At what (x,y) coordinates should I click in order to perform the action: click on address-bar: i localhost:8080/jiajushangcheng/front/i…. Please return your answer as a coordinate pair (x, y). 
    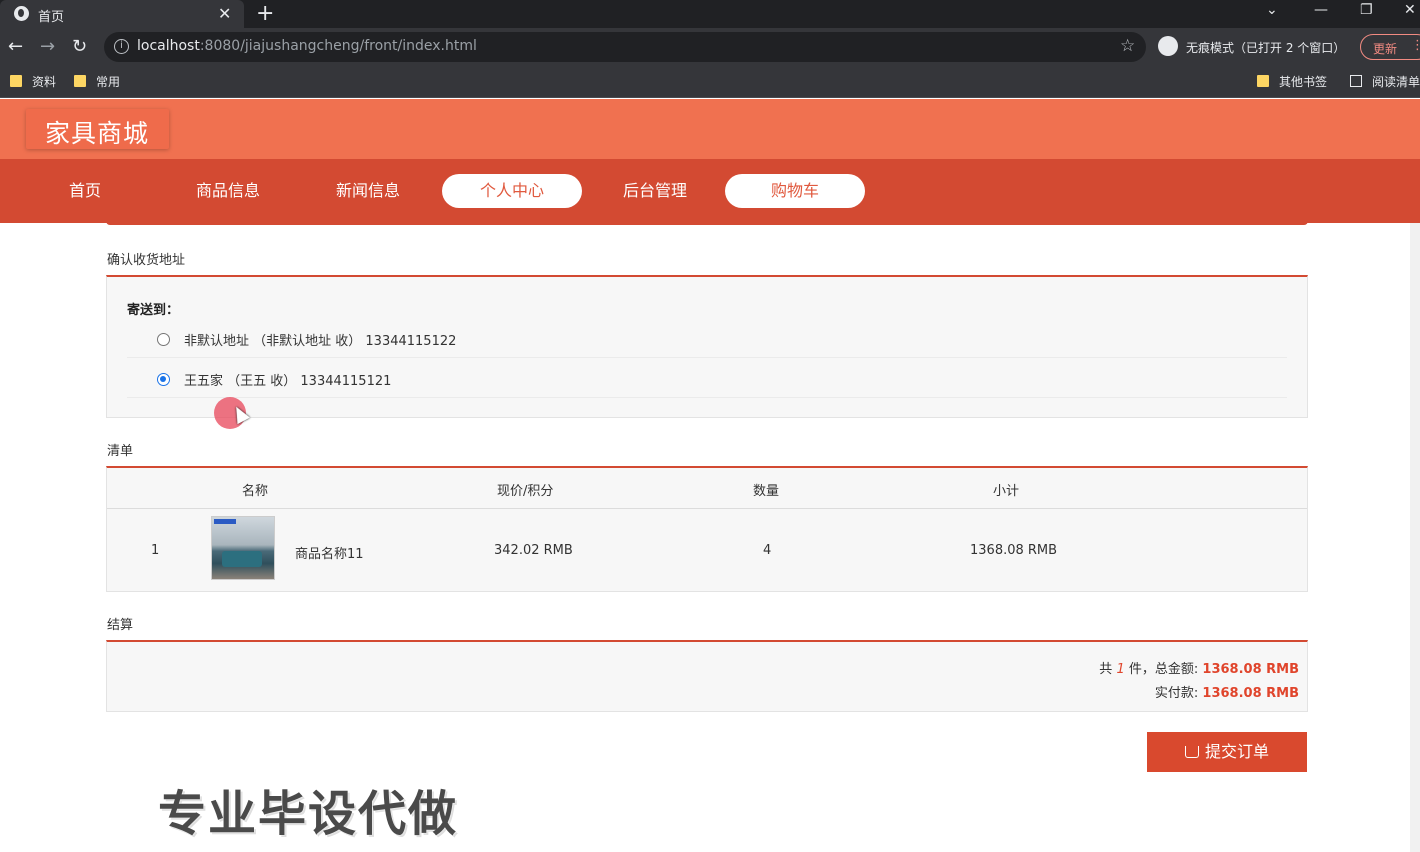
    Looking at the image, I should click on (625, 47).